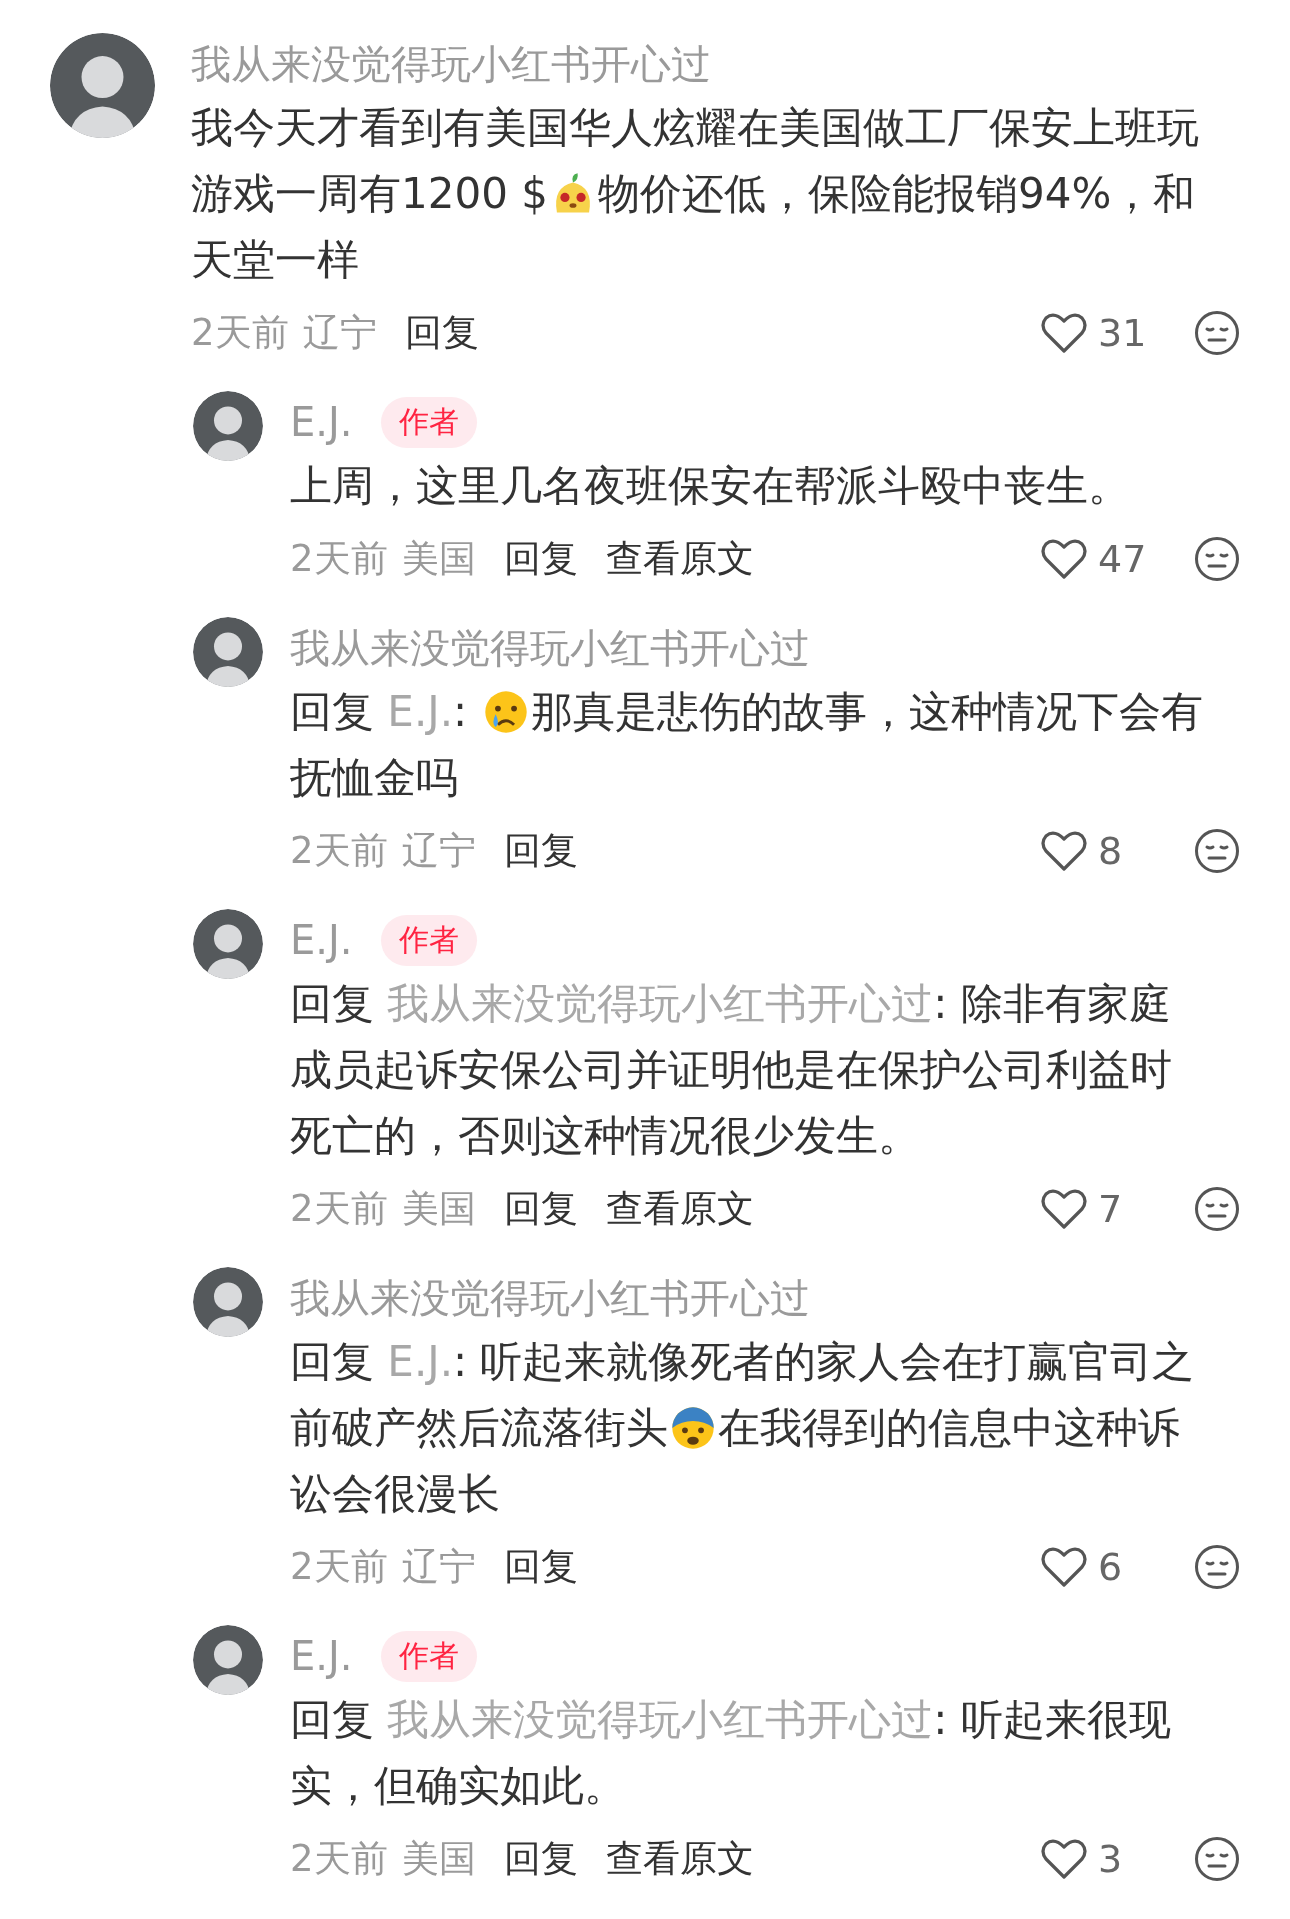  I want to click on fearful-face-icon, so click(693, 1428).